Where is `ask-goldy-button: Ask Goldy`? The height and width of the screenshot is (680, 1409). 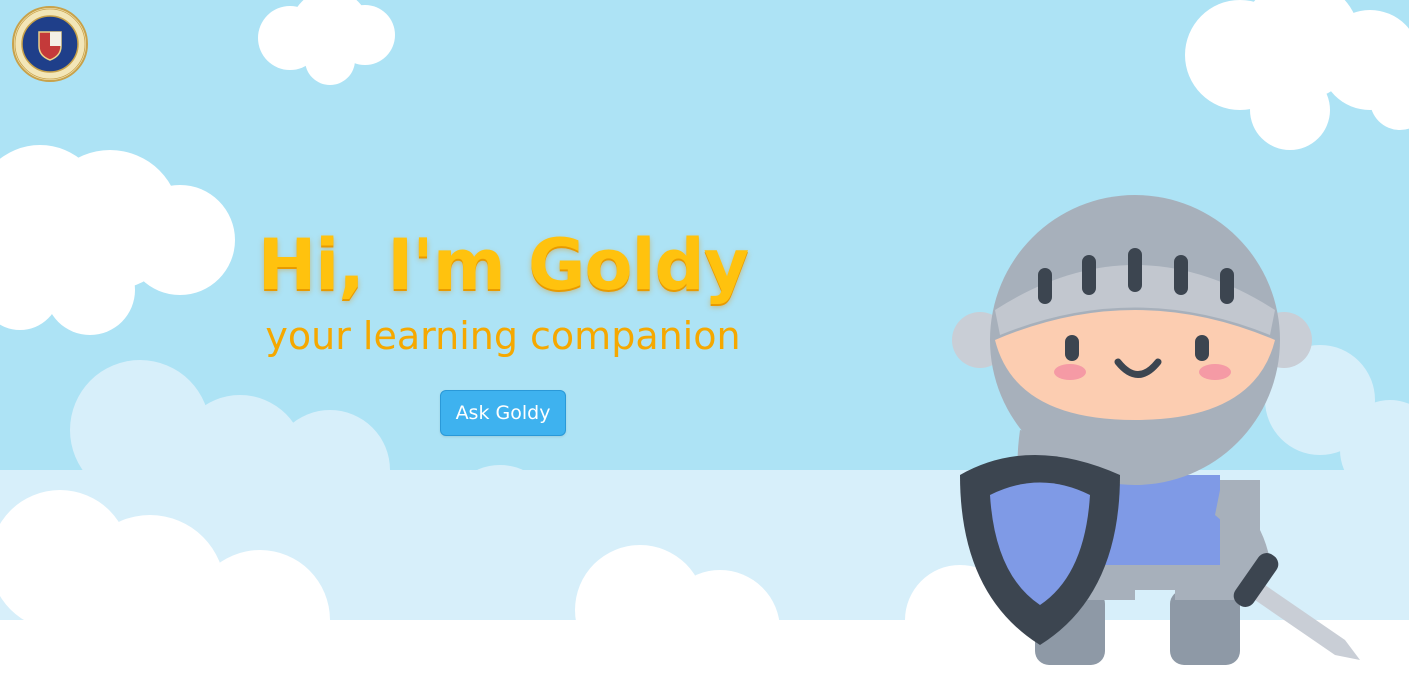
ask-goldy-button: Ask Goldy is located at coordinates (503, 413).